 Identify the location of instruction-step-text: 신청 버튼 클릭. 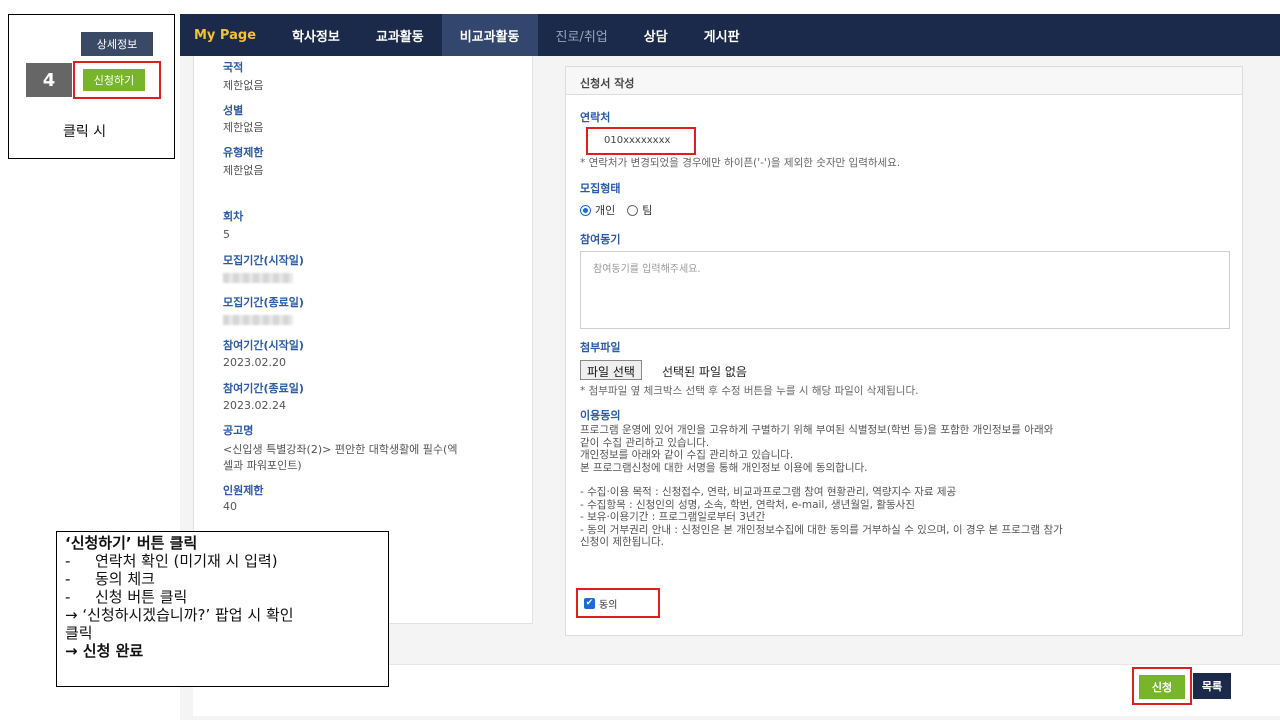
(141, 597).